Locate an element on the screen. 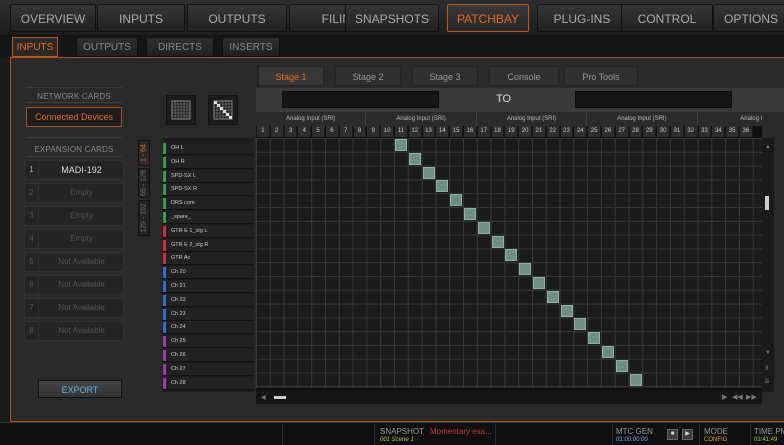  tab-control: CONTROL is located at coordinates (667, 18).